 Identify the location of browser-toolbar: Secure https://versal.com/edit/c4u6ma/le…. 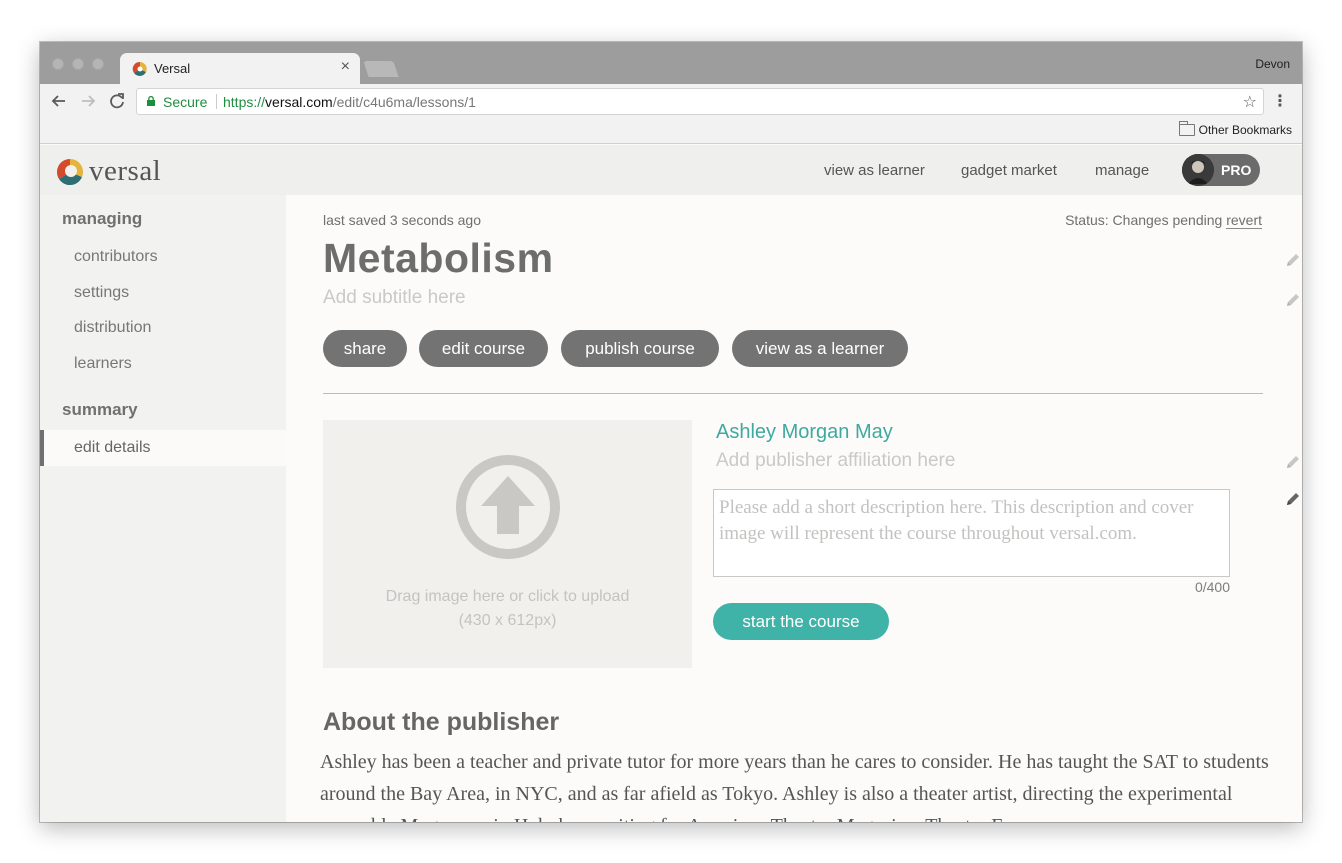
(671, 101).